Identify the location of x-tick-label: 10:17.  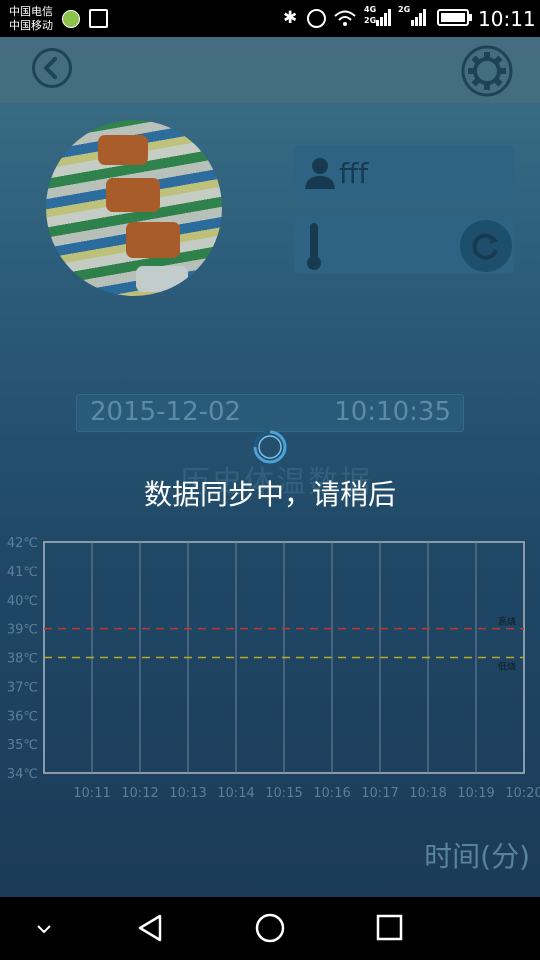
(379, 793).